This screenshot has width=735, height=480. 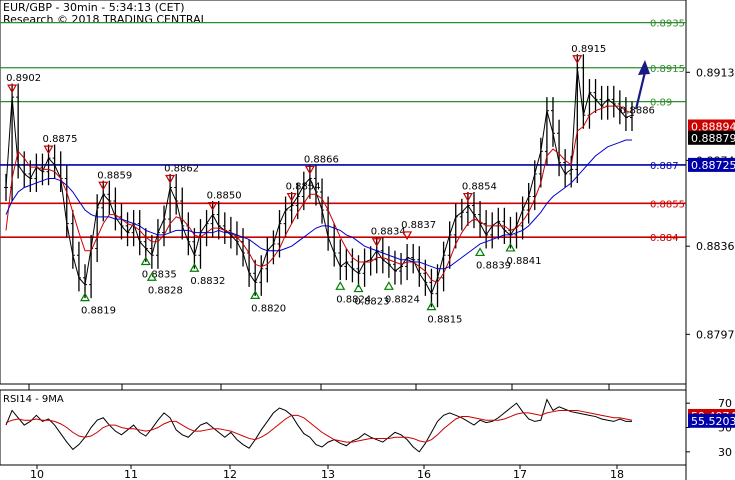 What do you see at coordinates (105, 19) in the screenshot?
I see `chart-header-research: Research © 2018 TRADING CENTRAL` at bounding box center [105, 19].